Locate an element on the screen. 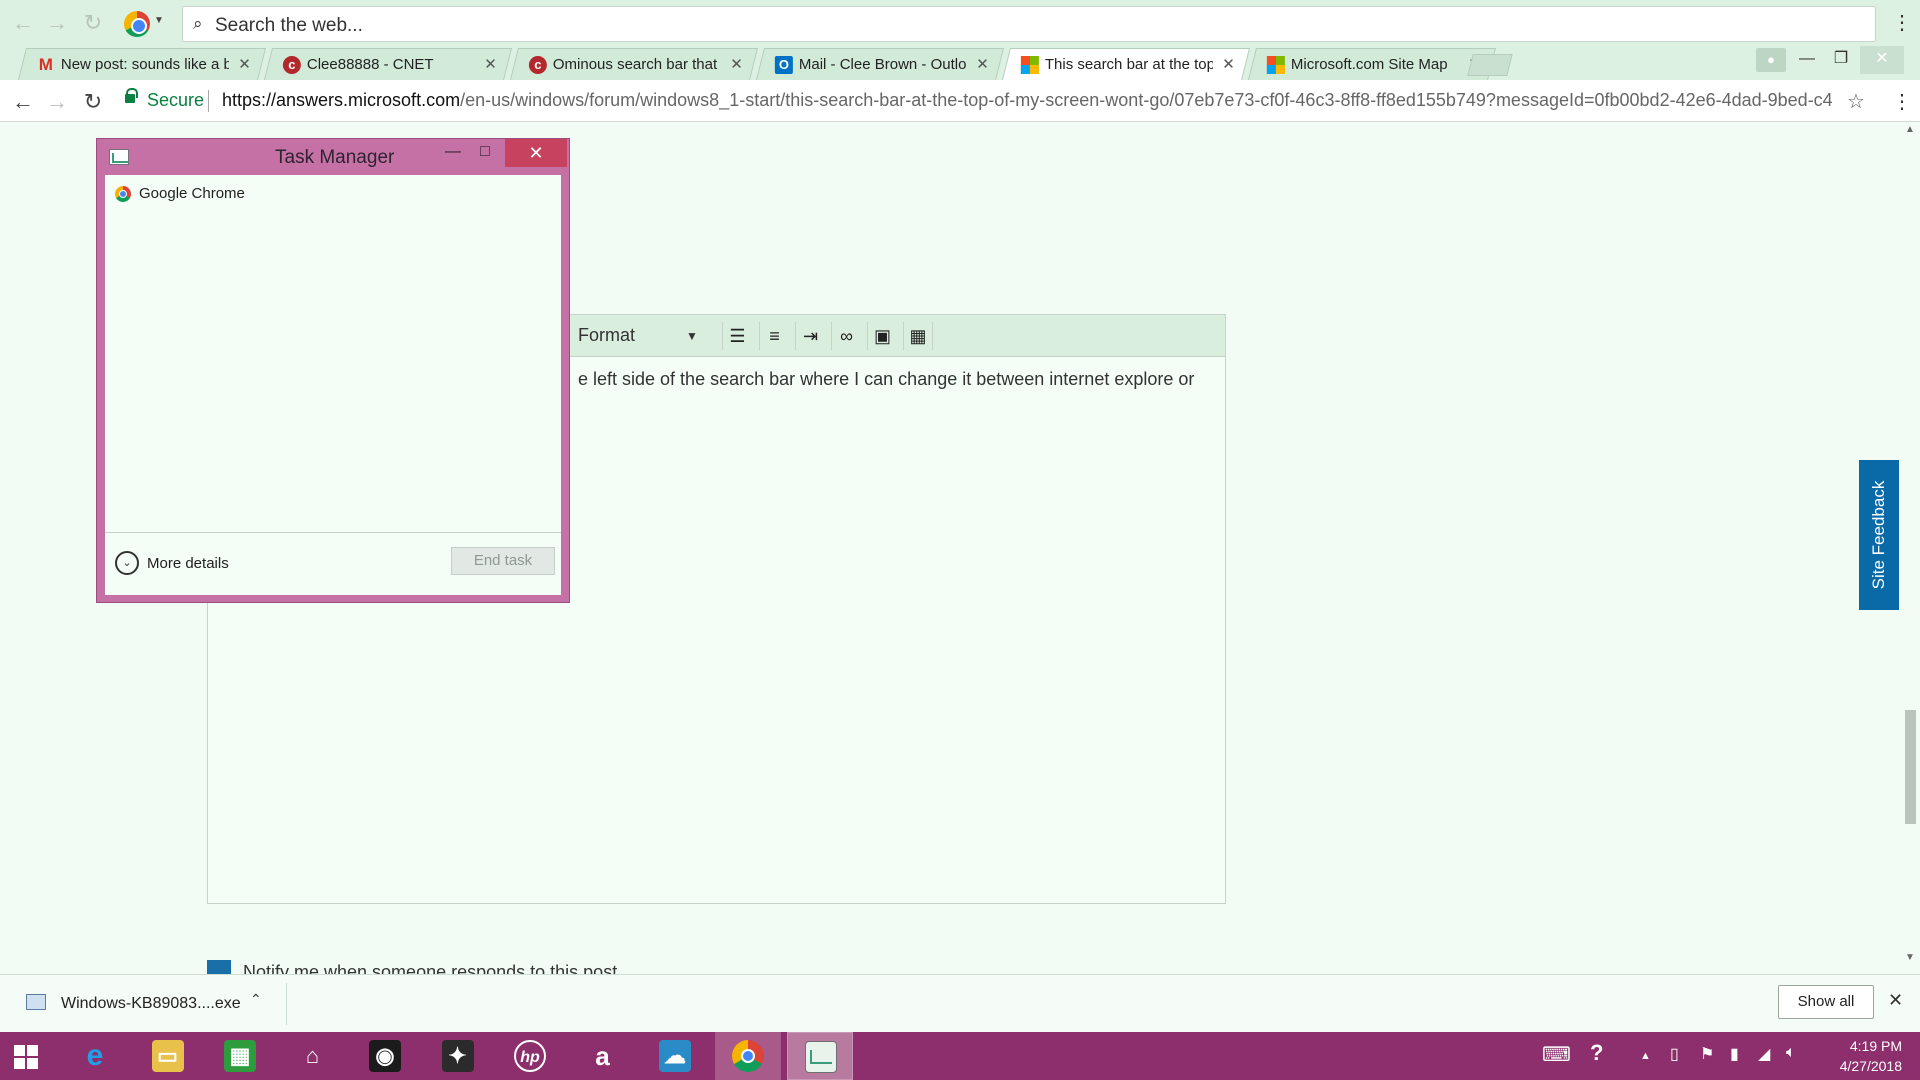 This screenshot has width=1920, height=1080. window-title: Task Manager is located at coordinates (335, 157).